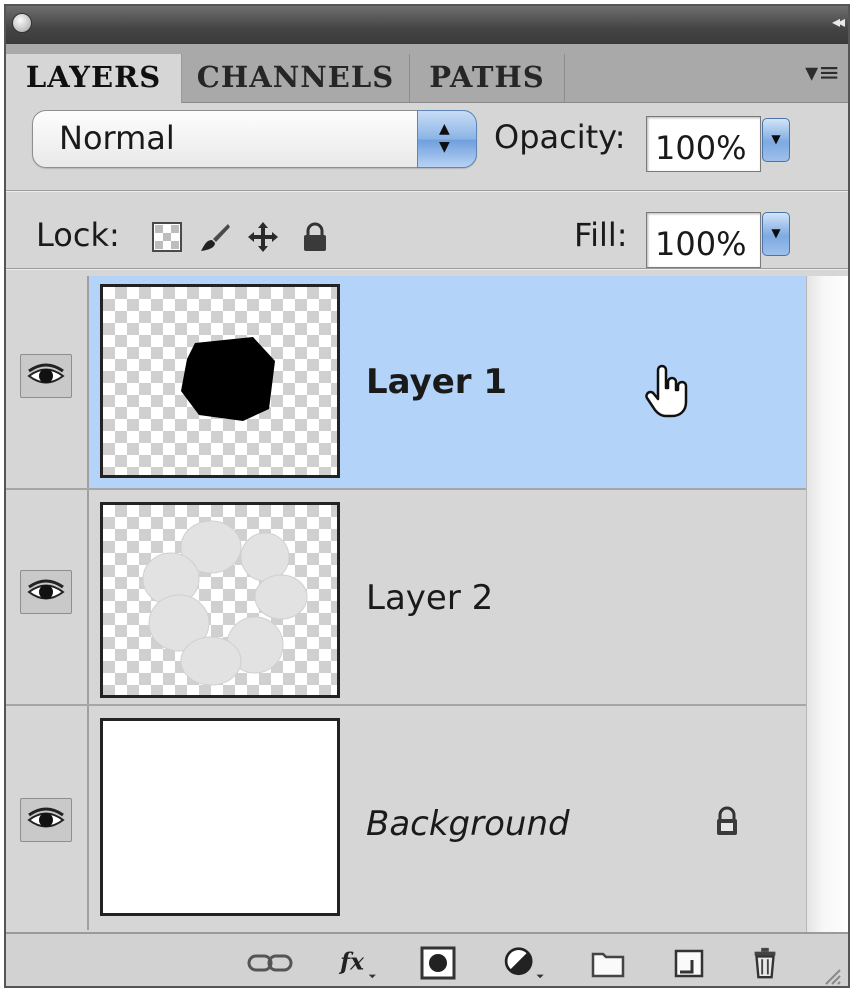  I want to click on lock-transparent-pixels-icon, so click(167, 237).